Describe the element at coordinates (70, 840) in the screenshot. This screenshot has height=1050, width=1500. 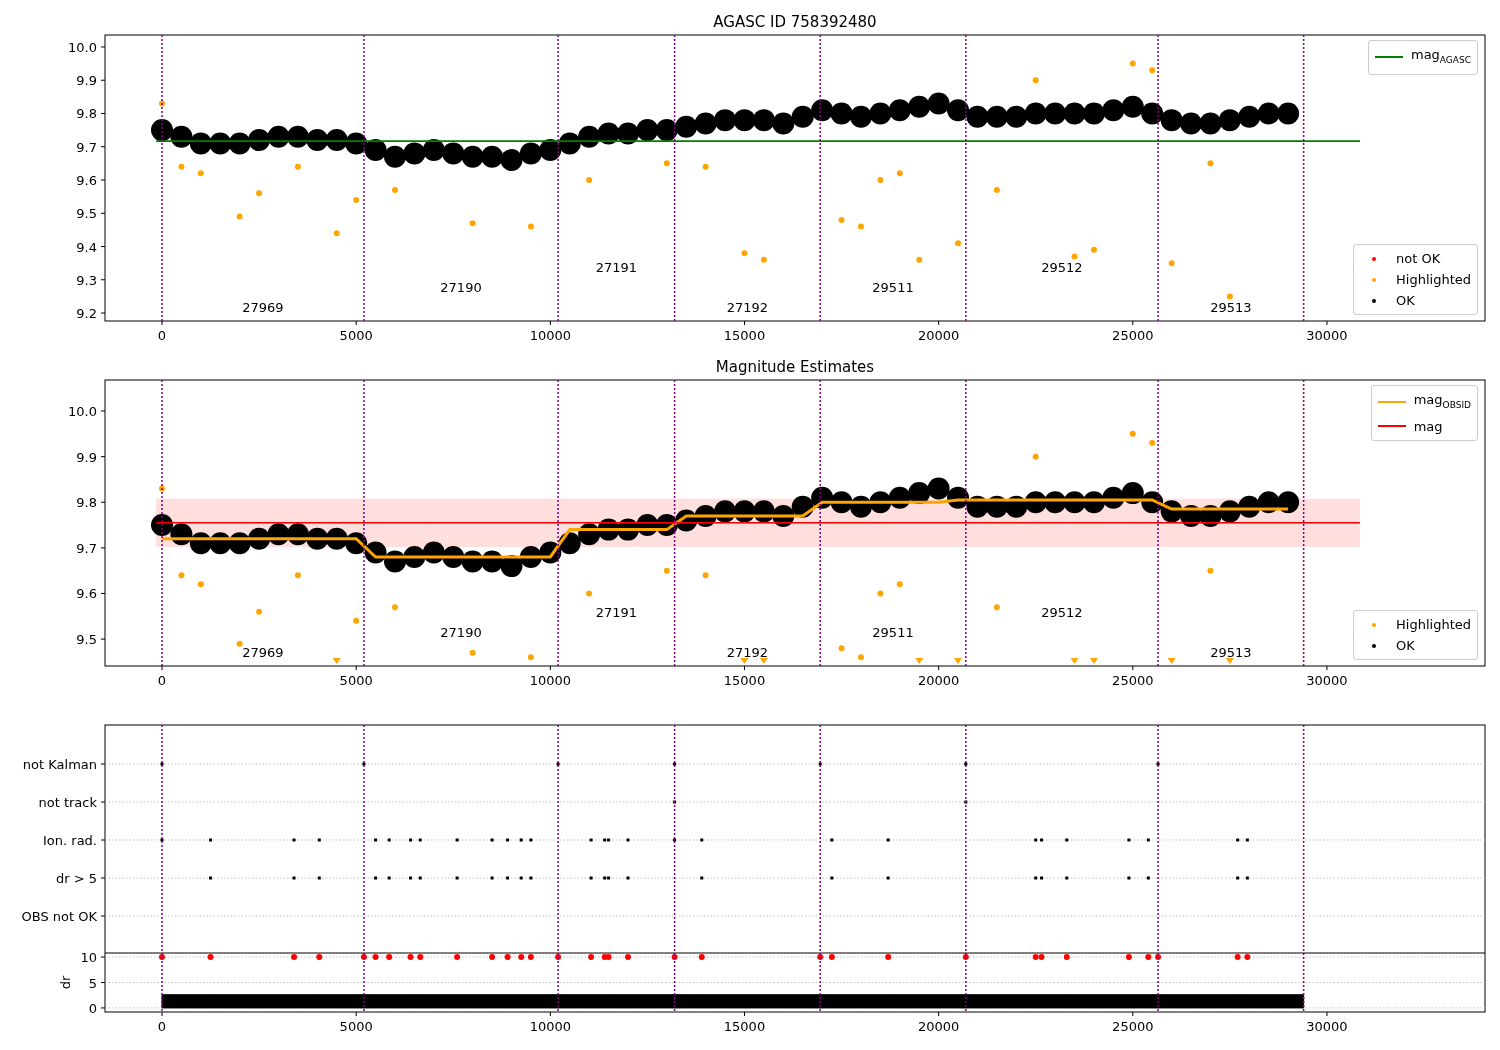
I see `row-label: Ion. rad.` at that location.